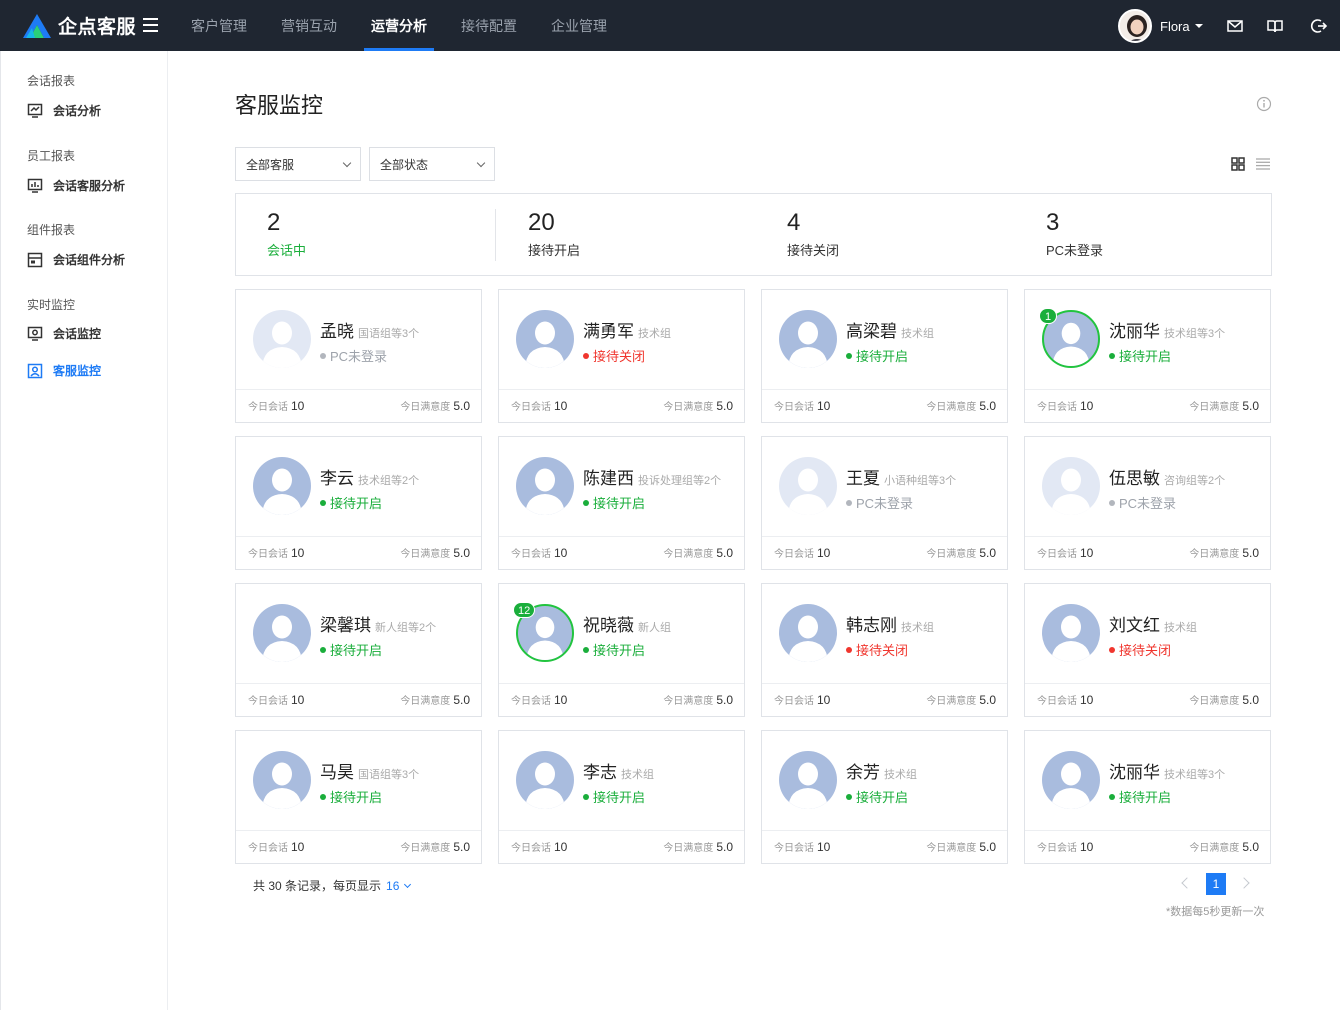 The height and width of the screenshot is (1010, 1340). I want to click on user-menu: Flora, so click(1160, 26).